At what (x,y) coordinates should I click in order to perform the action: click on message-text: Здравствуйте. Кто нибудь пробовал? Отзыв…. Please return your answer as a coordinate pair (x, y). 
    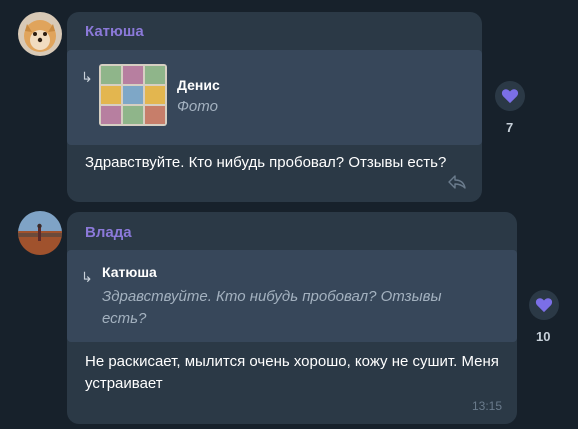
    Looking at the image, I should click on (266, 162).